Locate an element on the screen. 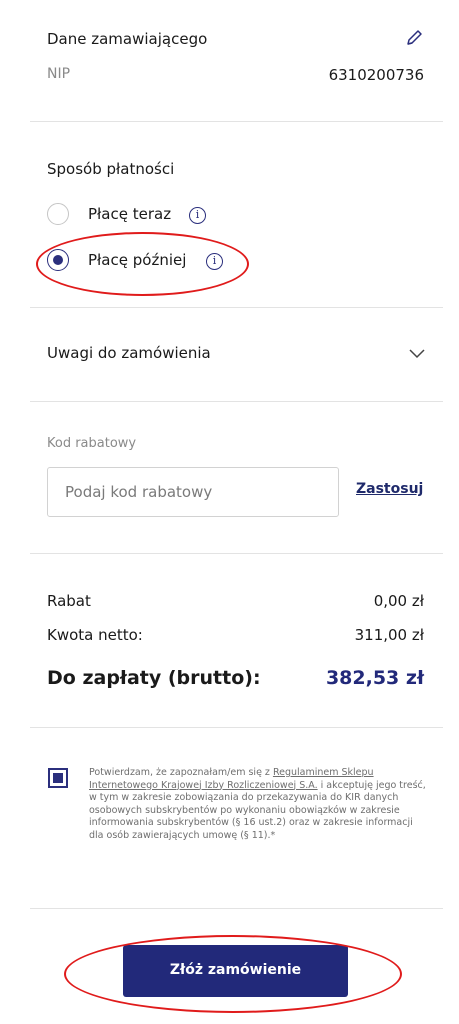  order-notes-title: Uwagi do zamówienia is located at coordinates (129, 353).